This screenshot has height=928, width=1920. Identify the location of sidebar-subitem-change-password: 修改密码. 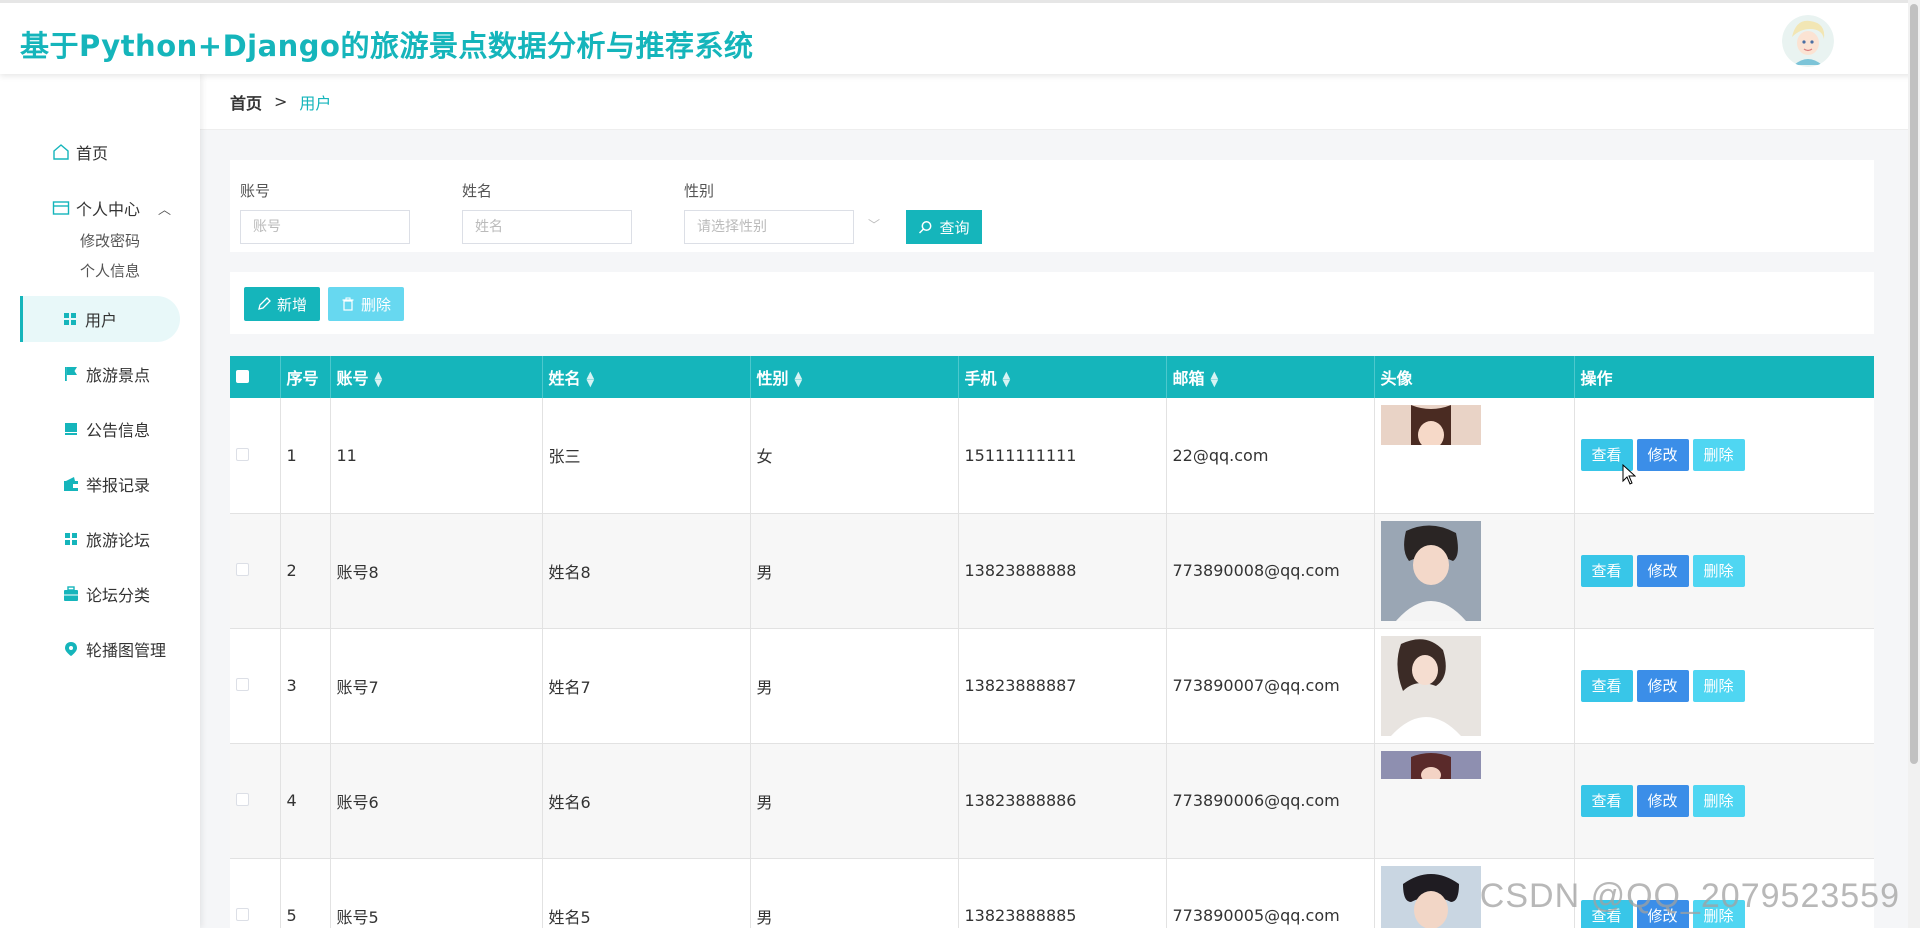
(110, 240).